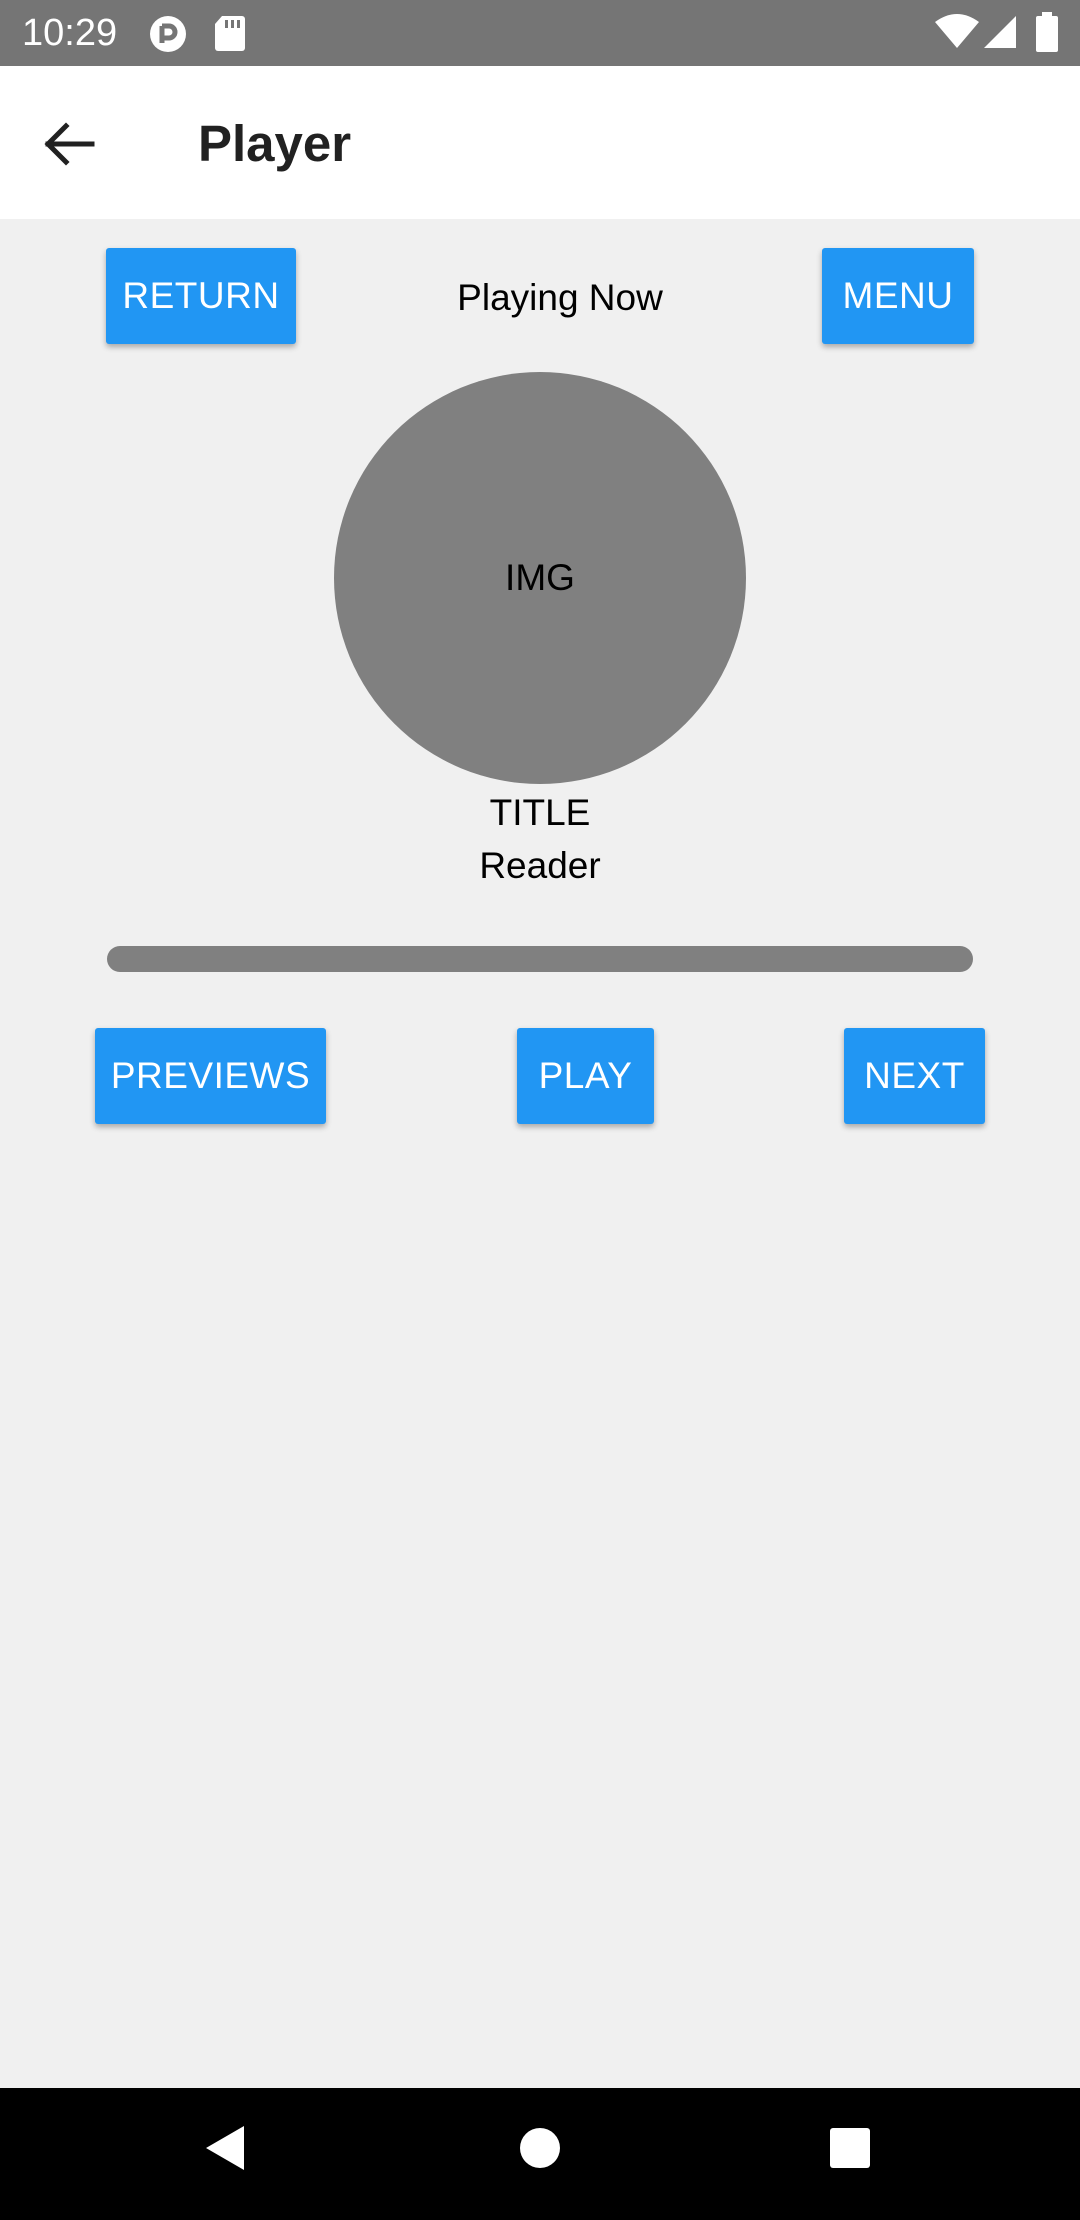 The height and width of the screenshot is (2220, 1080). I want to click on arrow-back-icon, so click(69, 144).